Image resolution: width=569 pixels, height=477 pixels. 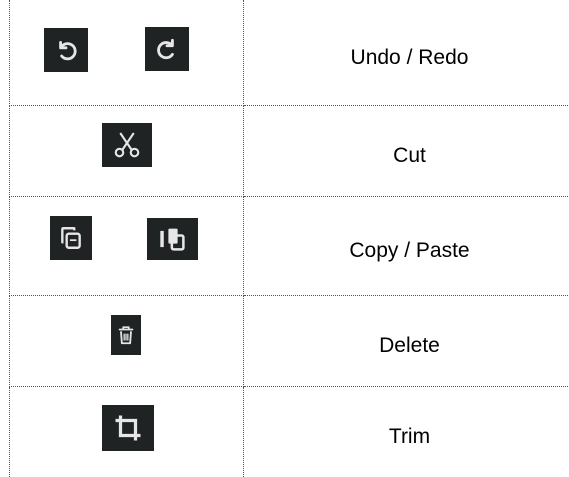 I want to click on paste-icon, so click(x=172, y=239).